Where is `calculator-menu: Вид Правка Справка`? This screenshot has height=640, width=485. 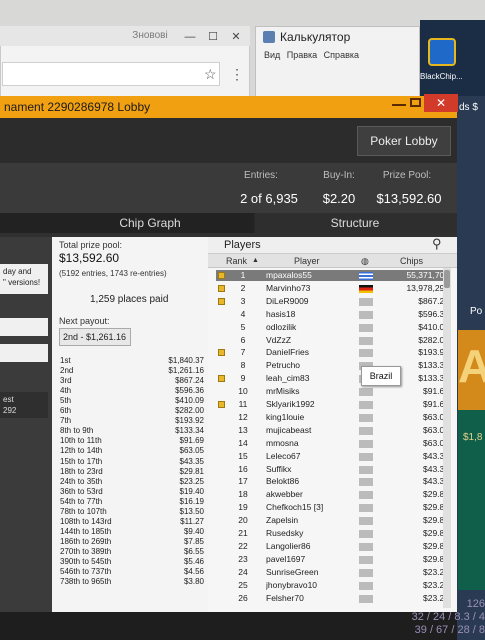 calculator-menu: Вид Правка Справка is located at coordinates (311, 55).